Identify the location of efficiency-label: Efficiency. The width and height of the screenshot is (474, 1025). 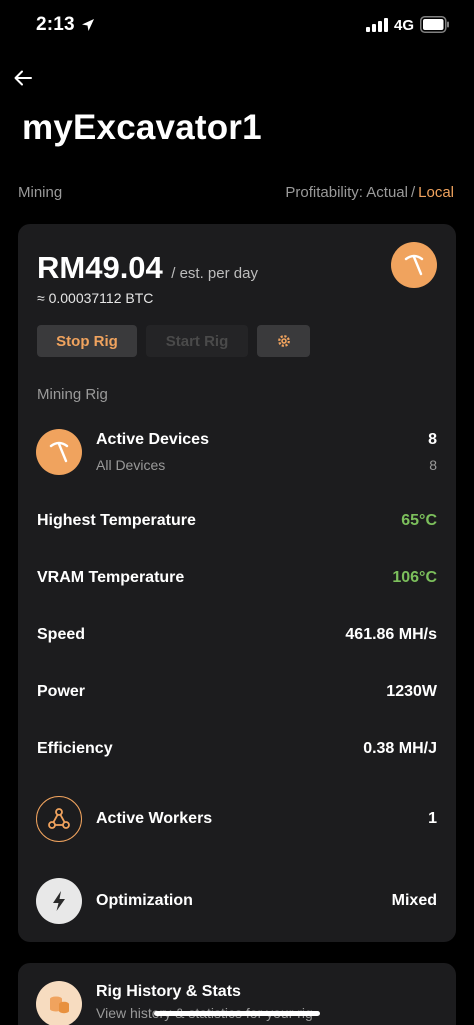
(75, 748).